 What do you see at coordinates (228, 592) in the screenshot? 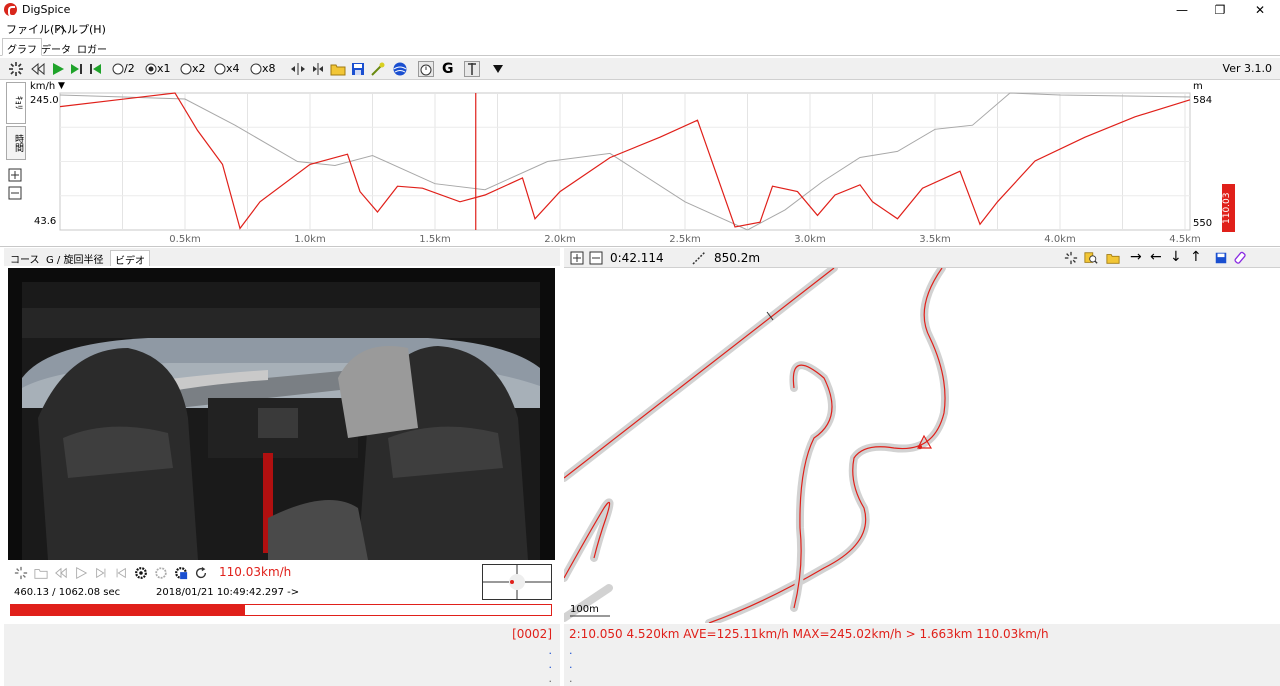
I see `video-timestamp: 2018/01/21 10:49:42.297 ->` at bounding box center [228, 592].